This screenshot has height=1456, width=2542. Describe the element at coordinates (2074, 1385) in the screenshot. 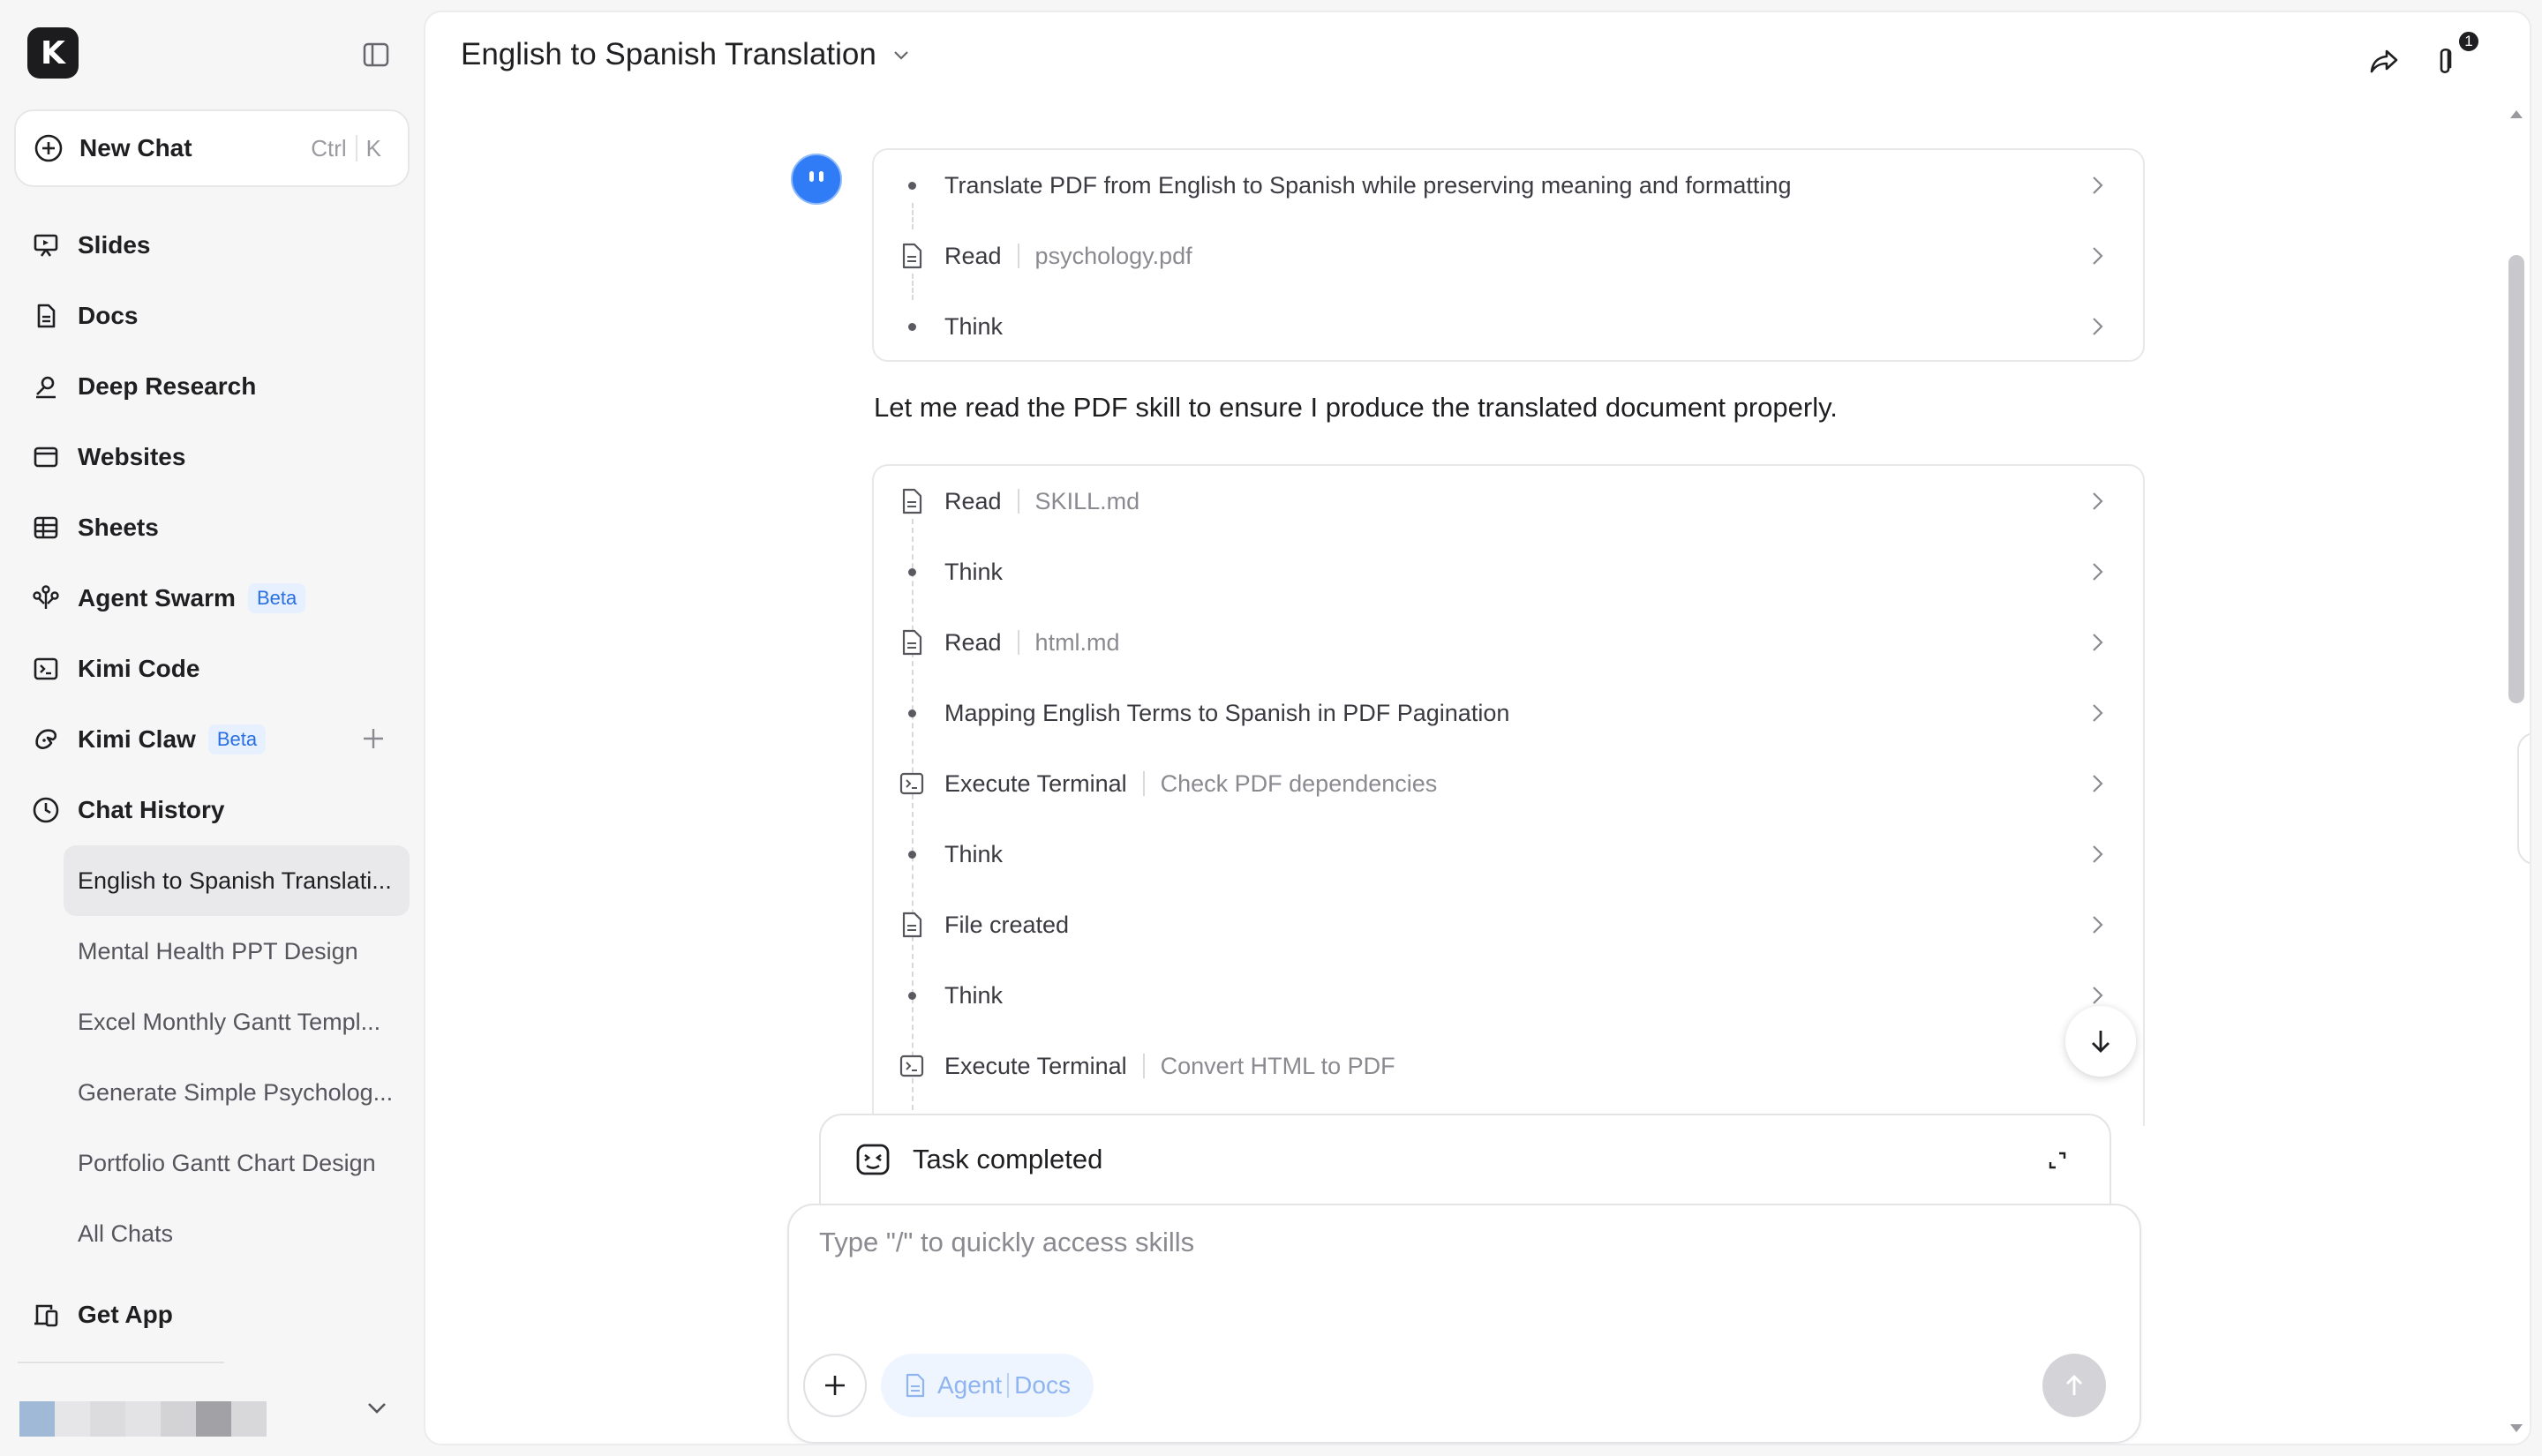

I see `send-button` at that location.